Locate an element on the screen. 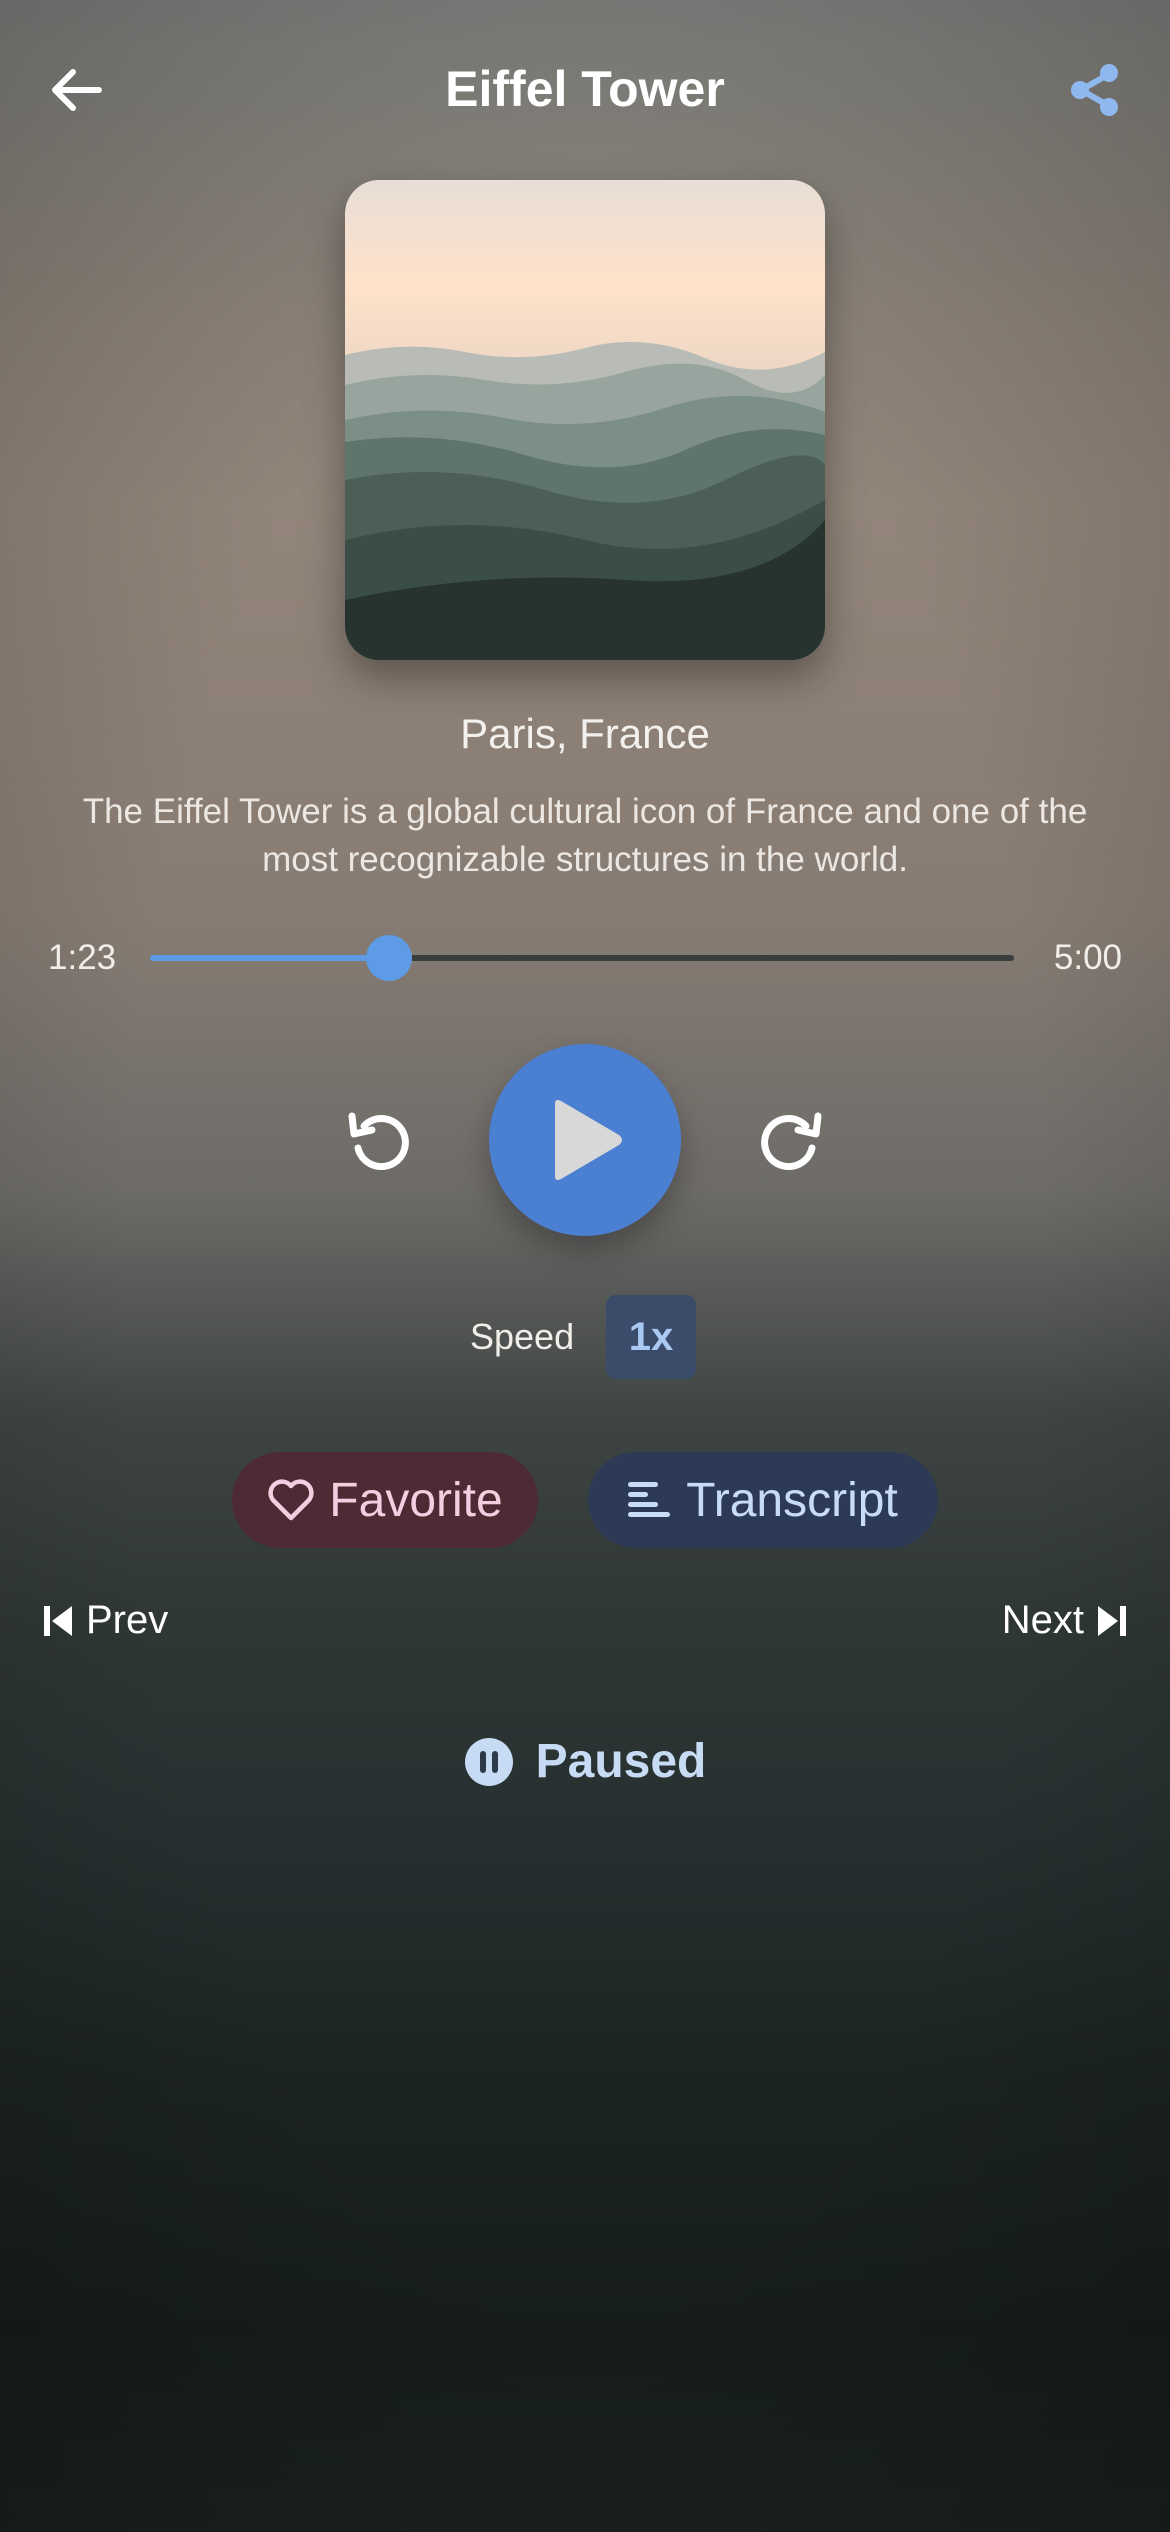 The image size is (1170, 2532). share-icon is located at coordinates (1094, 90).